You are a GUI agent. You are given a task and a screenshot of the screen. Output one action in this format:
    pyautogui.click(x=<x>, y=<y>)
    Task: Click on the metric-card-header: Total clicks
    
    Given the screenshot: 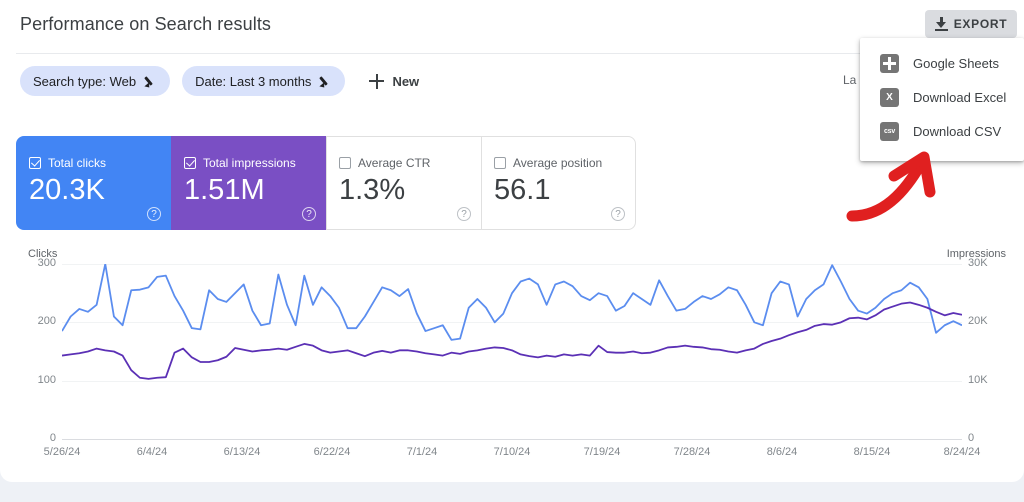 What is the action you would take?
    pyautogui.click(x=67, y=163)
    